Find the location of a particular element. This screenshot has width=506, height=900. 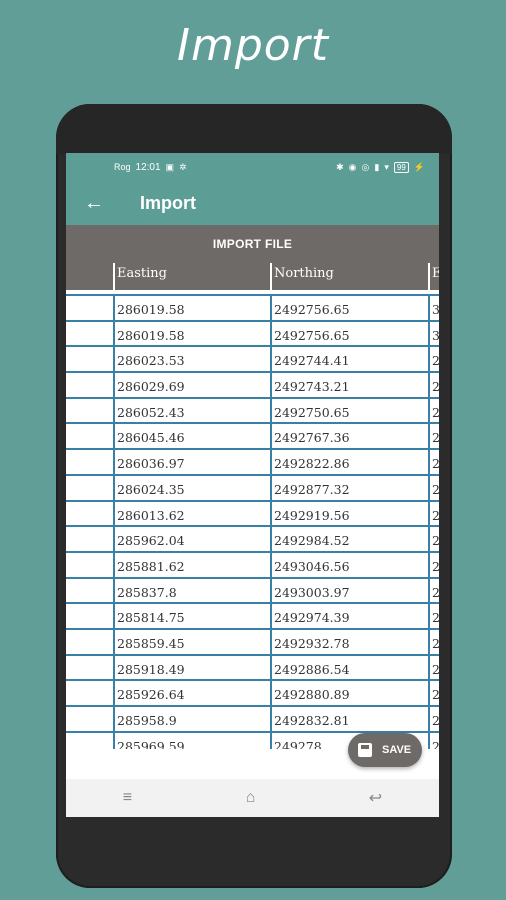

table-cell: 285837.8 is located at coordinates (193, 590).